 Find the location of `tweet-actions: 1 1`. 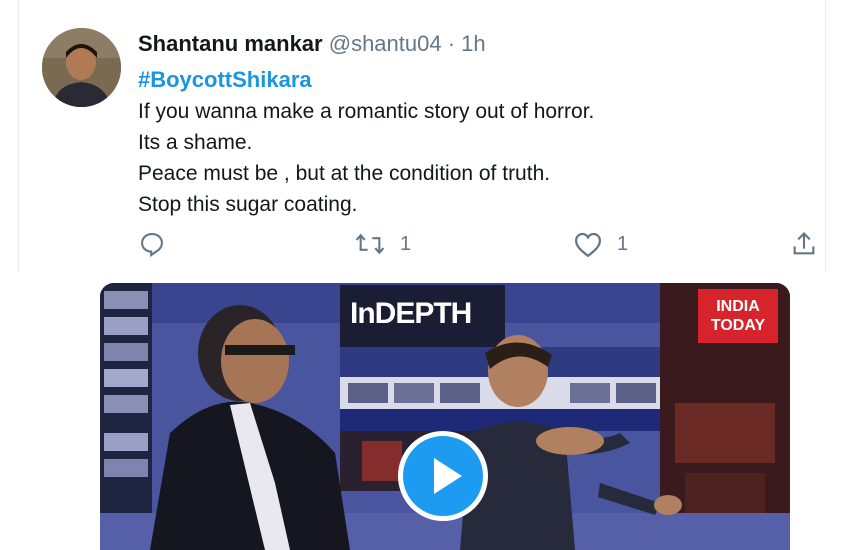

tweet-actions: 1 1 is located at coordinates (425, 245).